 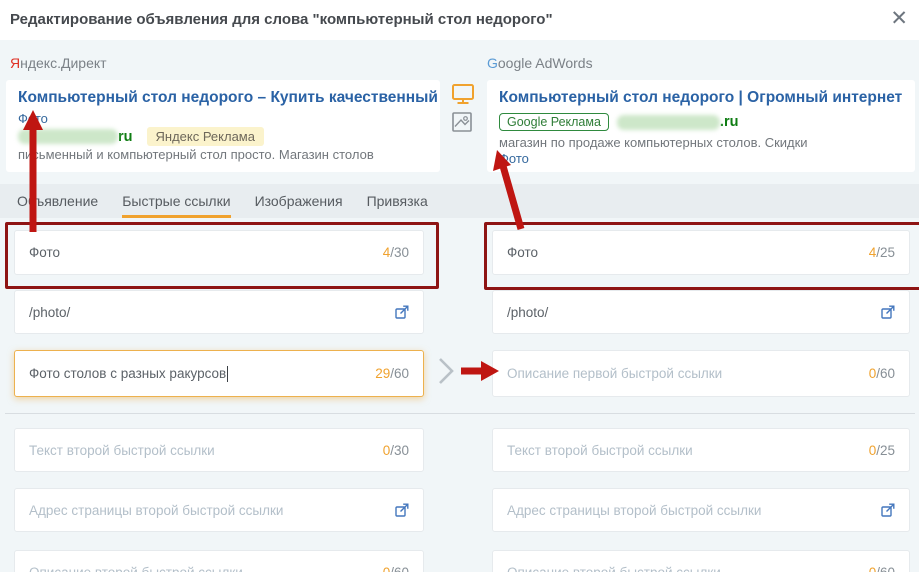 I want to click on tab-ad: Объявление, so click(x=57, y=201).